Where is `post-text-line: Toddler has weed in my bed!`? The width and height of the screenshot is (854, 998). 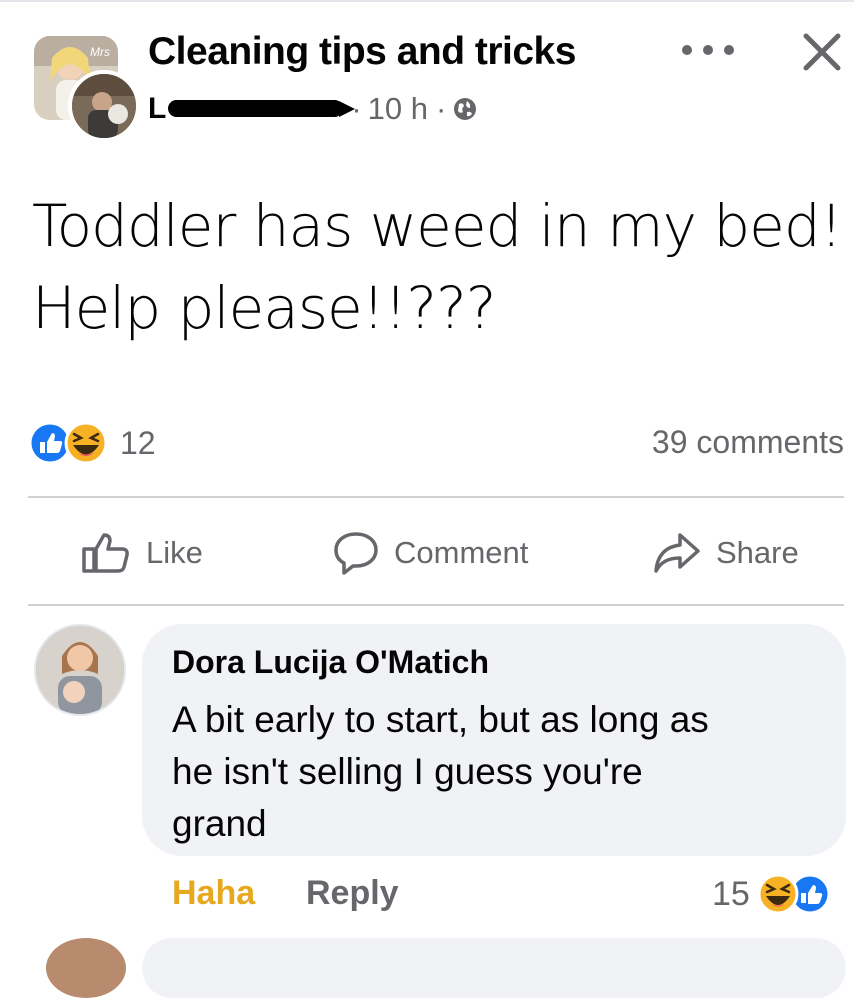 post-text-line: Toddler has weed in my bed! is located at coordinates (437, 226).